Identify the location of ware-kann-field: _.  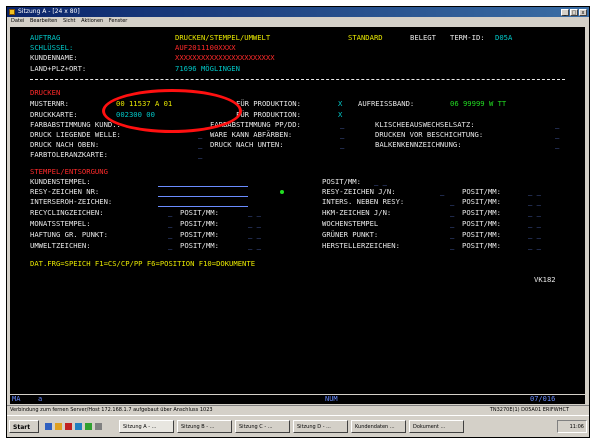
(342, 135).